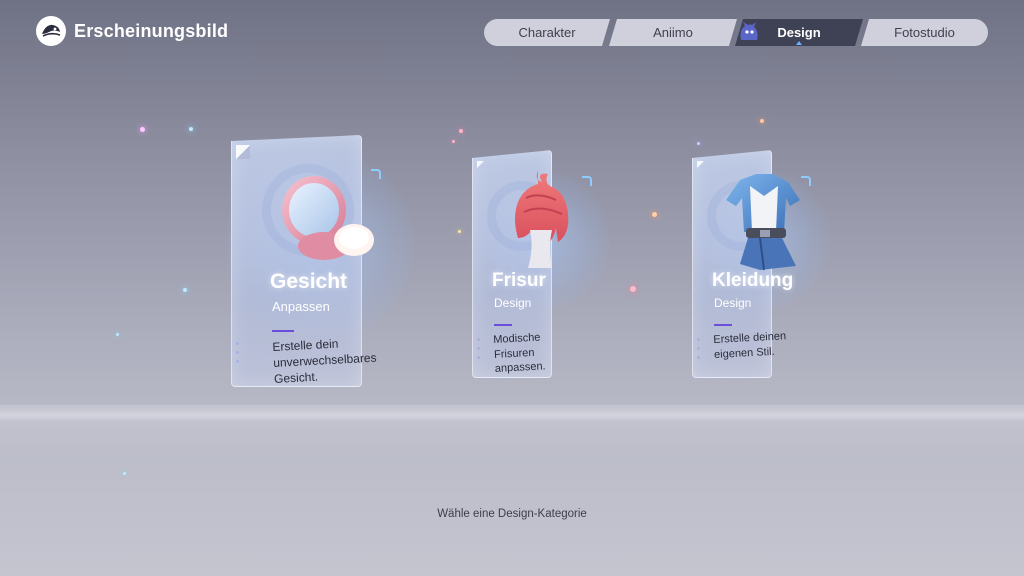  What do you see at coordinates (542, 219) in the screenshot?
I see `hairstyle-icon` at bounding box center [542, 219].